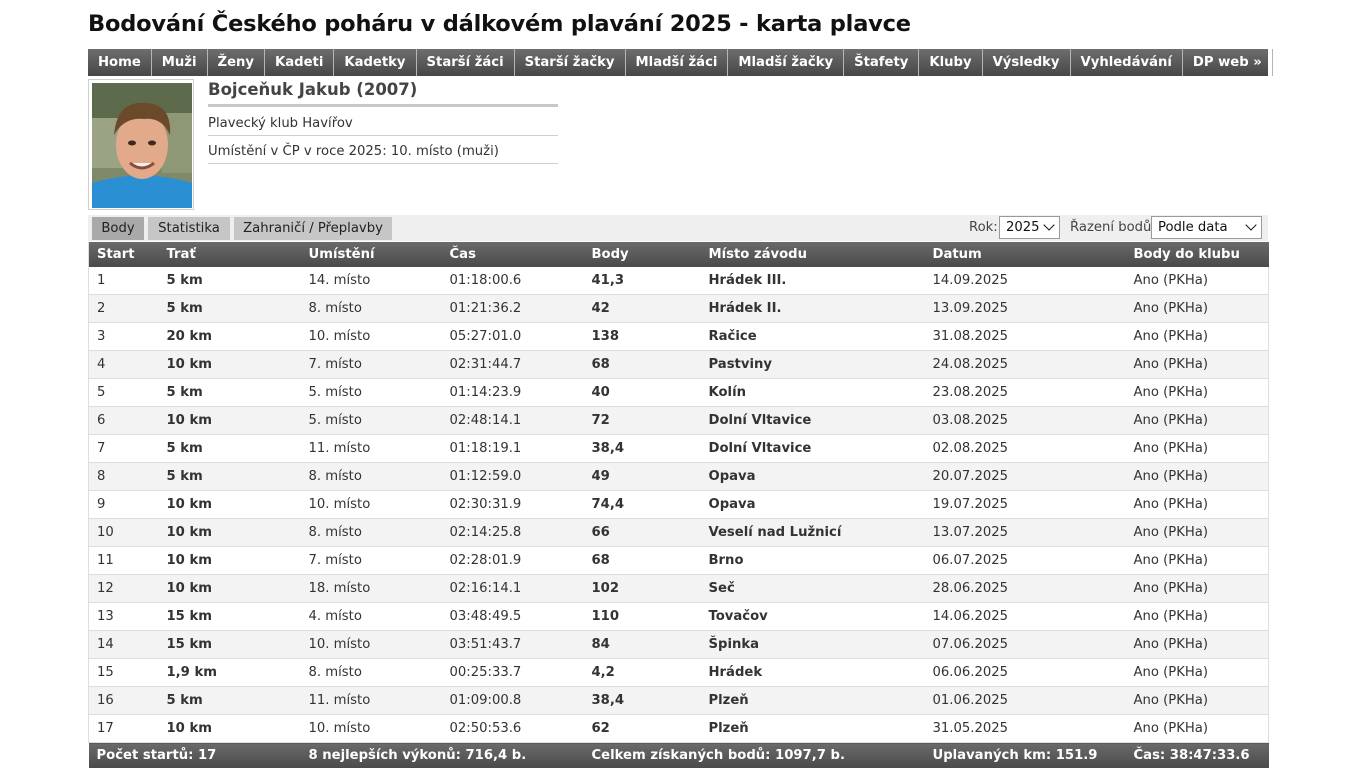 The image size is (1350, 777). Describe the element at coordinates (123, 448) in the screenshot. I see `start-cell: 7` at that location.